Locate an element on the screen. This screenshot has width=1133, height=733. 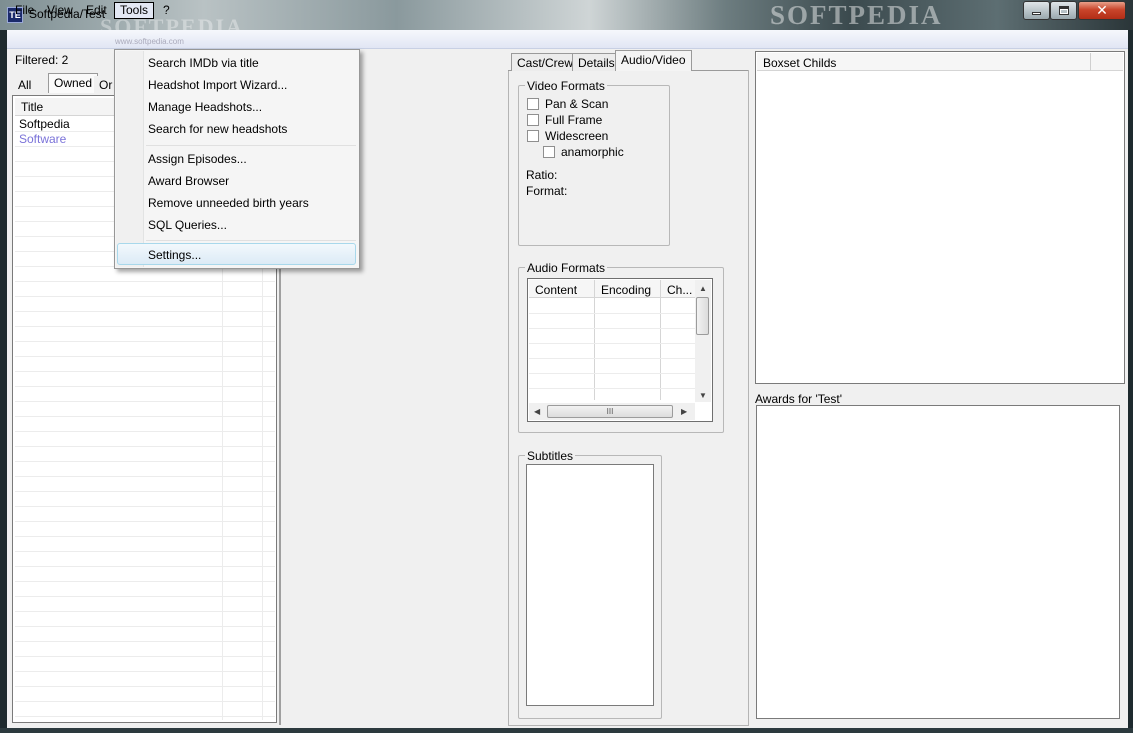
audio-formats-list is located at coordinates (620, 350).